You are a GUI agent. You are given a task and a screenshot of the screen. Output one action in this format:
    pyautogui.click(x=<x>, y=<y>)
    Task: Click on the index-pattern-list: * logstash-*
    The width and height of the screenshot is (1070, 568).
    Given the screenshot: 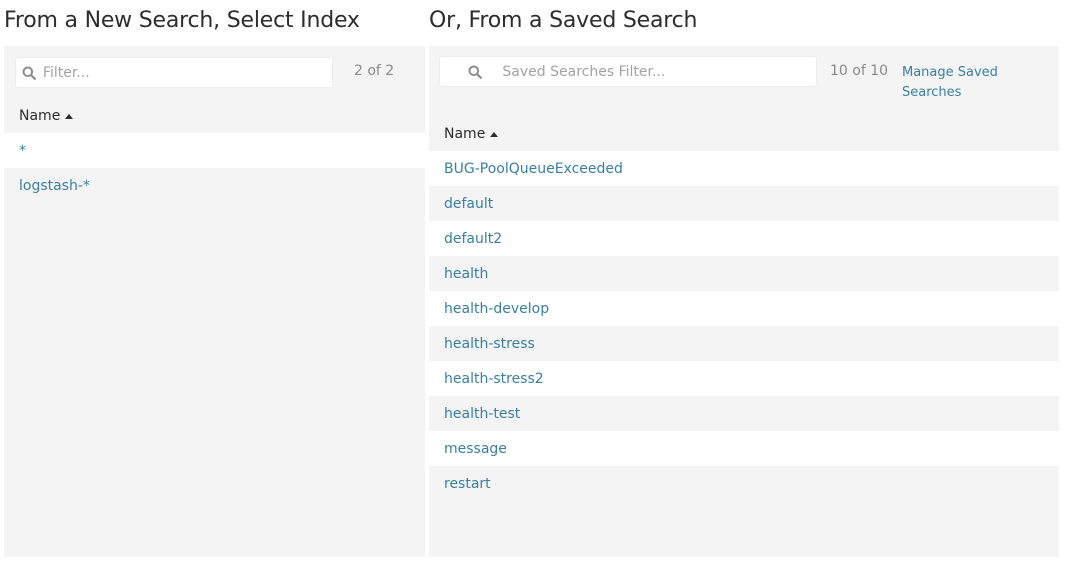 What is the action you would take?
    pyautogui.click(x=214, y=168)
    